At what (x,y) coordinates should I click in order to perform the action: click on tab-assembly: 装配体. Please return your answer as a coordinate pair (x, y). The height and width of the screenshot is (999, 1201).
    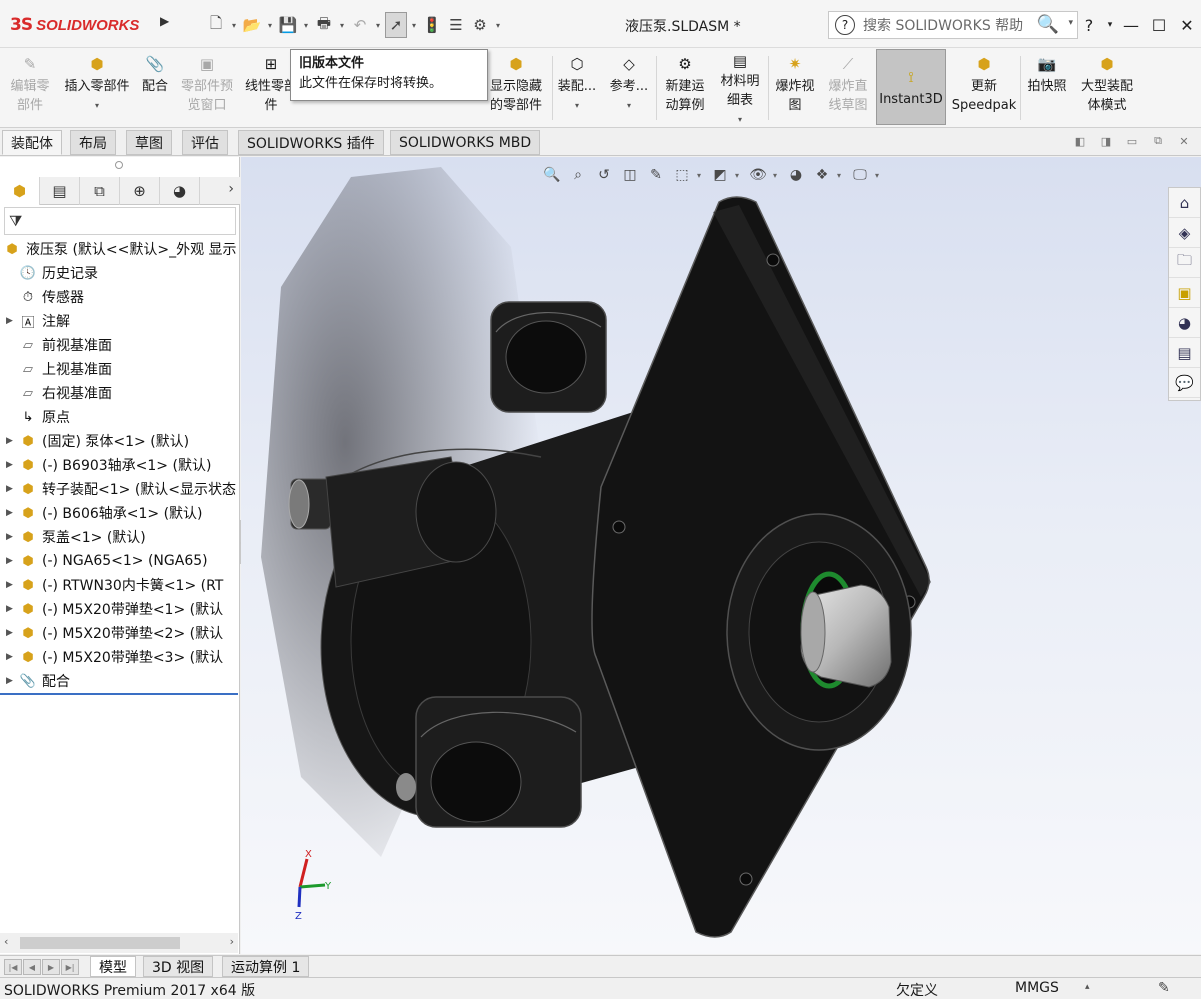
    Looking at the image, I should click on (32, 142).